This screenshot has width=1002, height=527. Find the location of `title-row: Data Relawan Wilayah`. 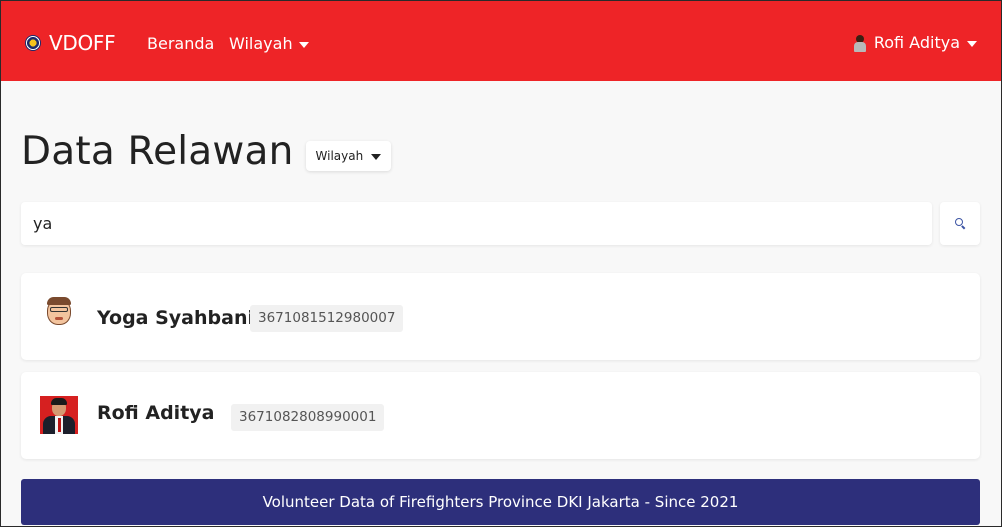

title-row: Data Relawan Wilayah is located at coordinates (206, 151).